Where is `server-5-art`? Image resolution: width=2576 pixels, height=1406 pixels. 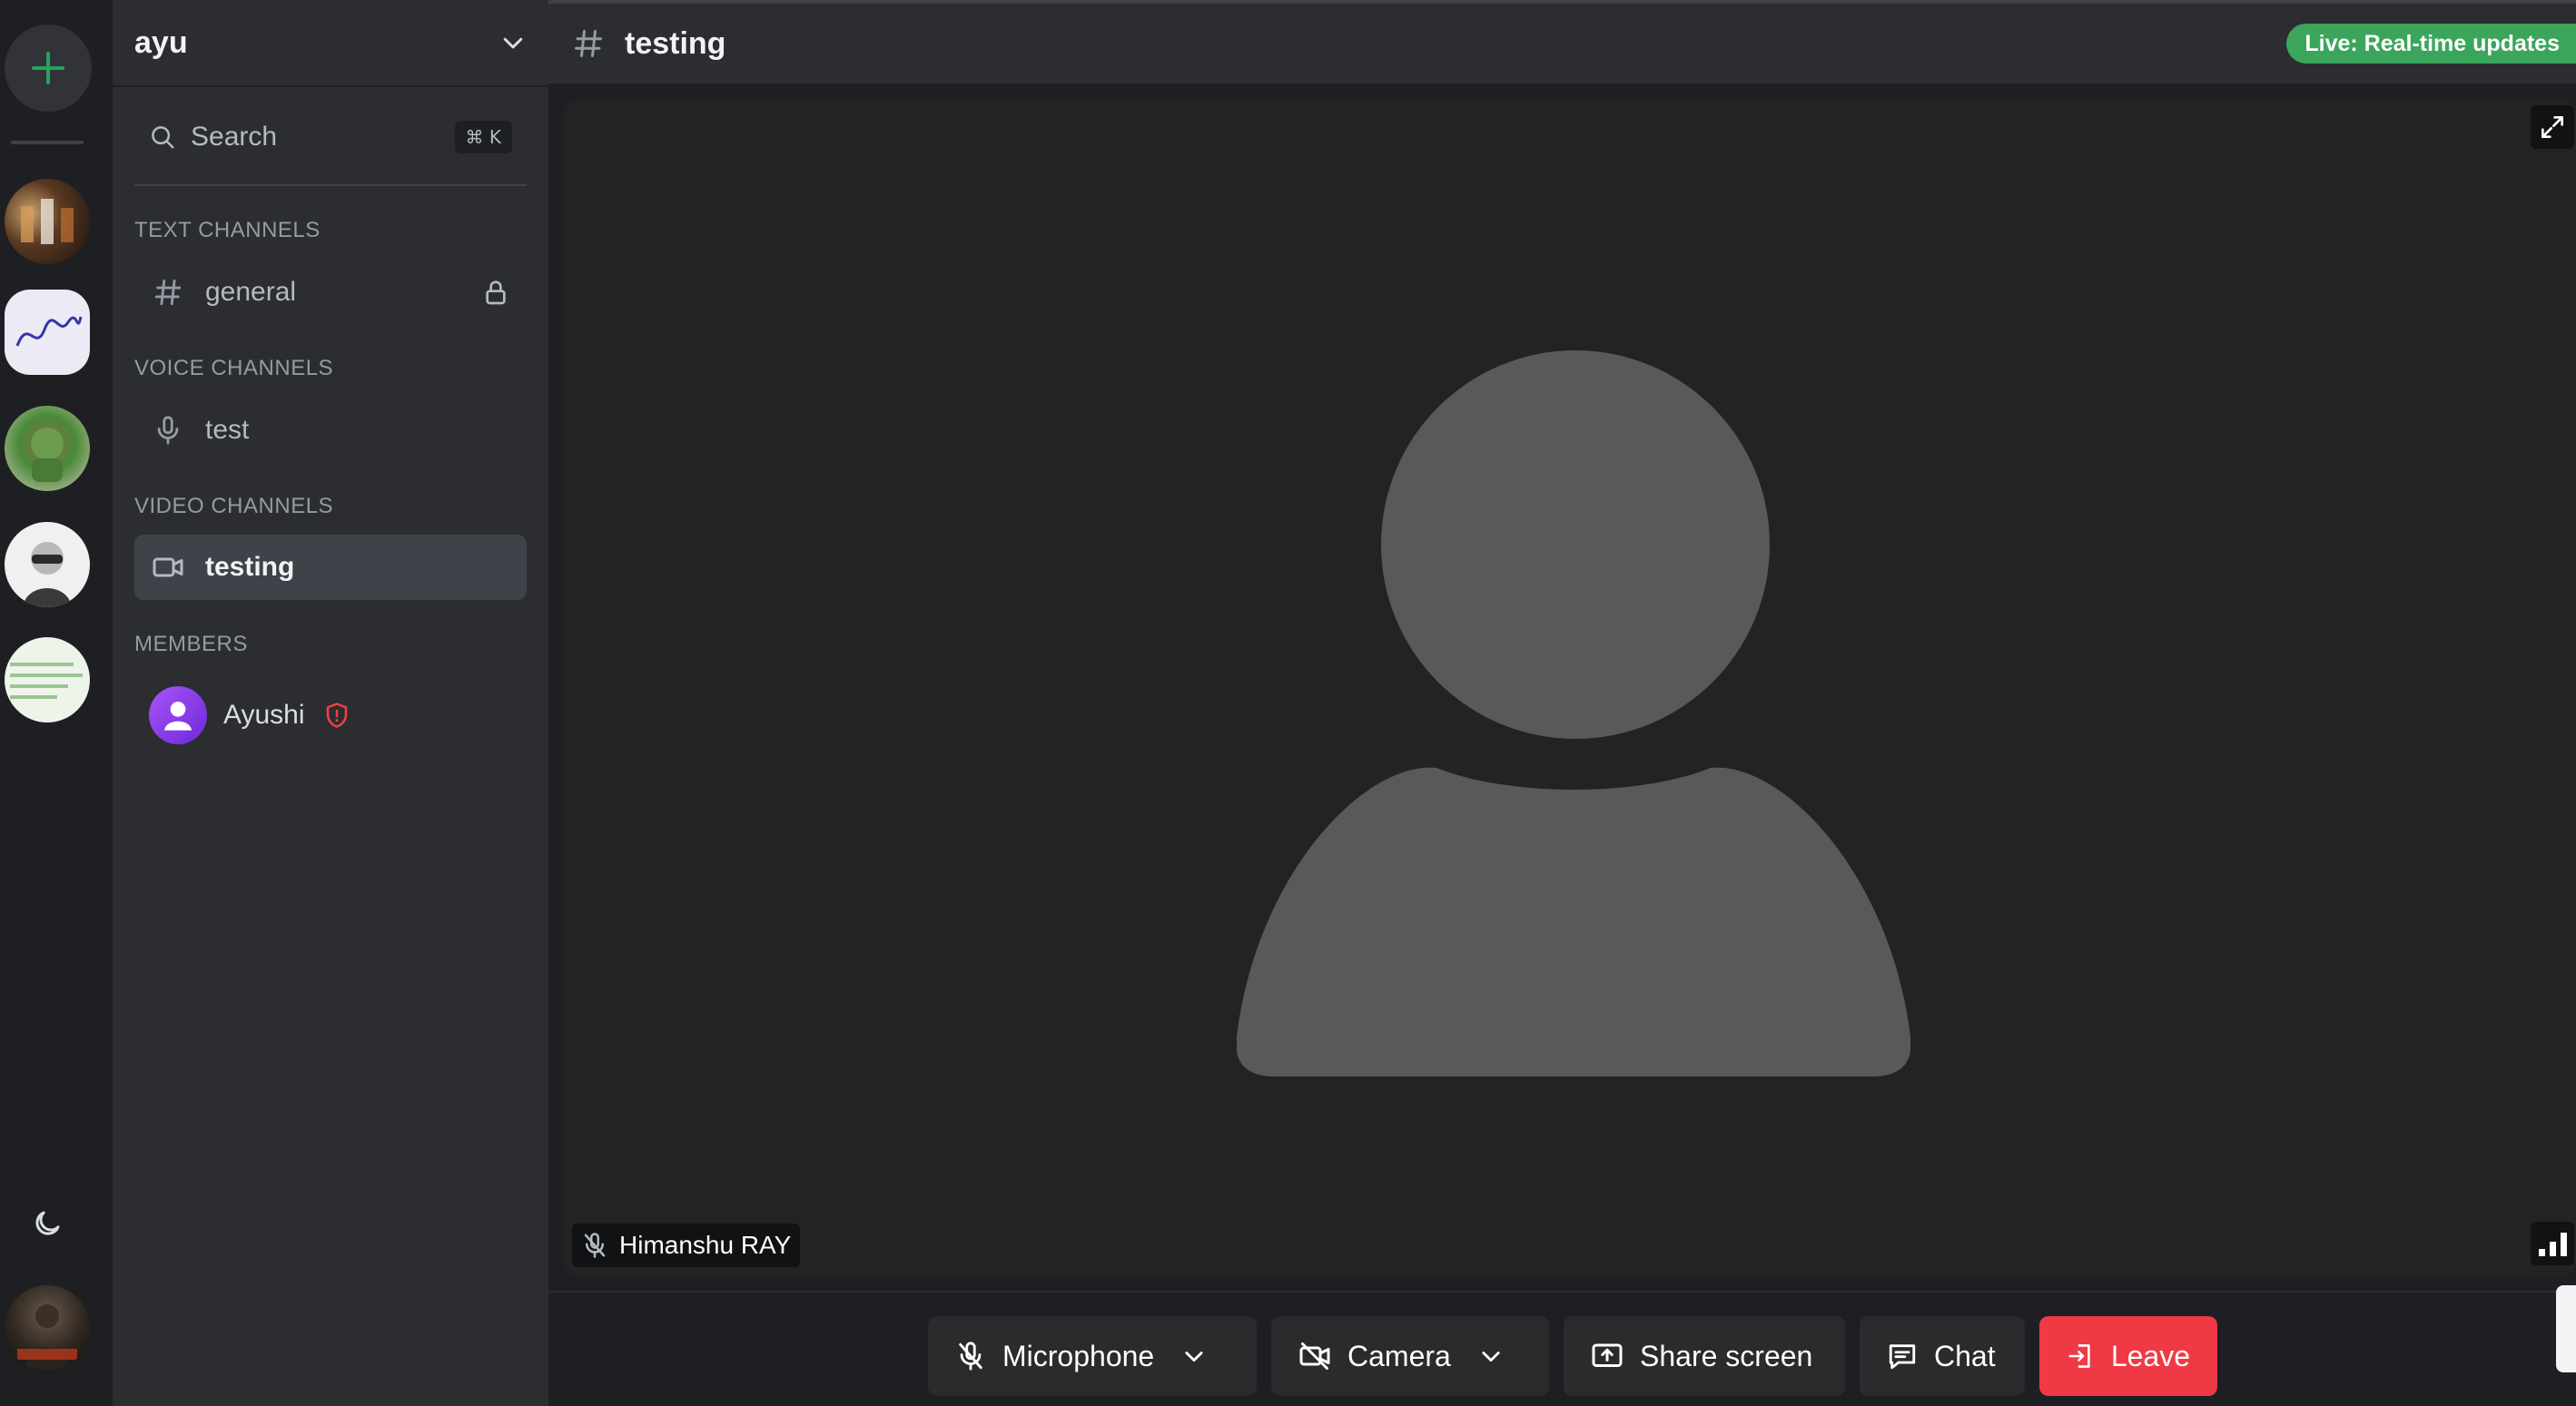
server-5-art is located at coordinates (46, 681).